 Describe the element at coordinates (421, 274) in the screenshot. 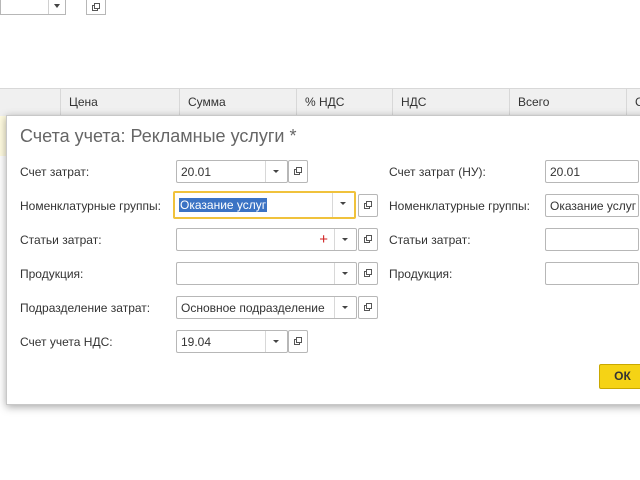

I see `right-products-label: Продукция:` at that location.